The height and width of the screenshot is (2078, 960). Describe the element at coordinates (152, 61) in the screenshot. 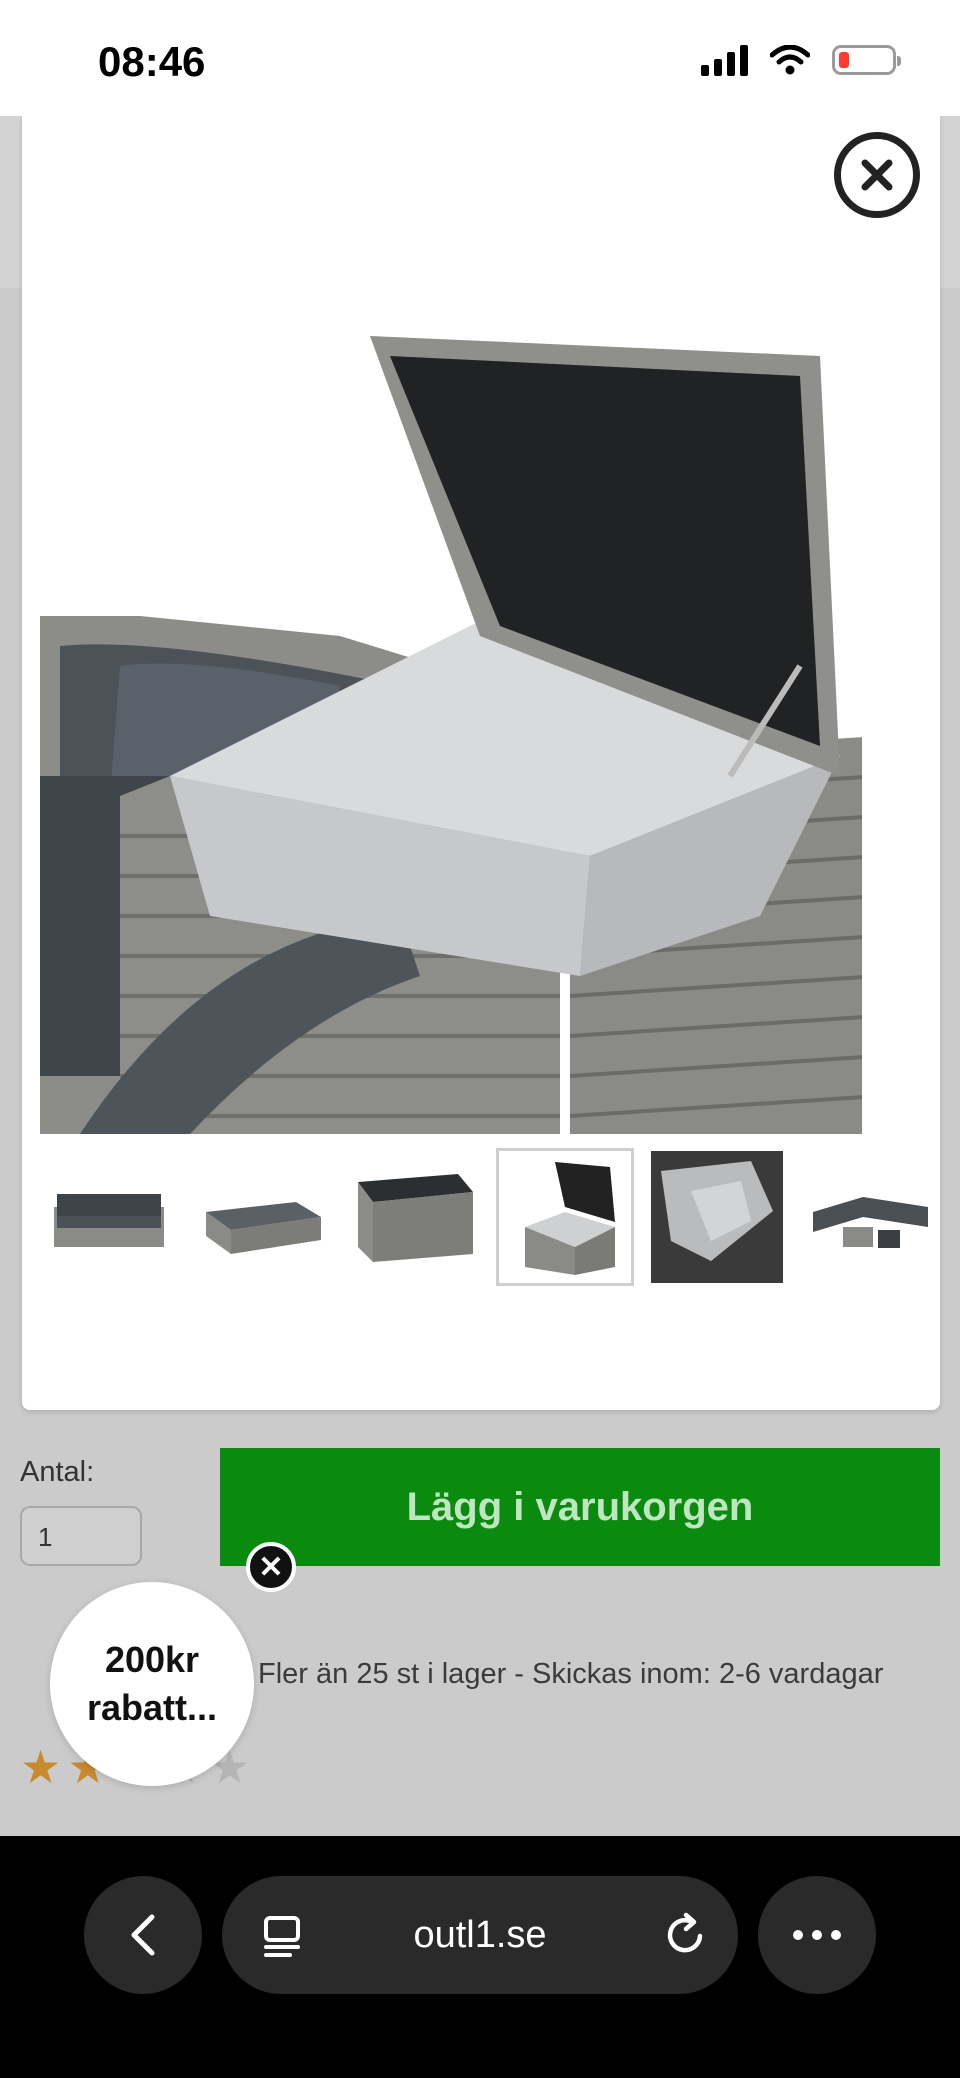

I see `status-time: 08:46` at that location.